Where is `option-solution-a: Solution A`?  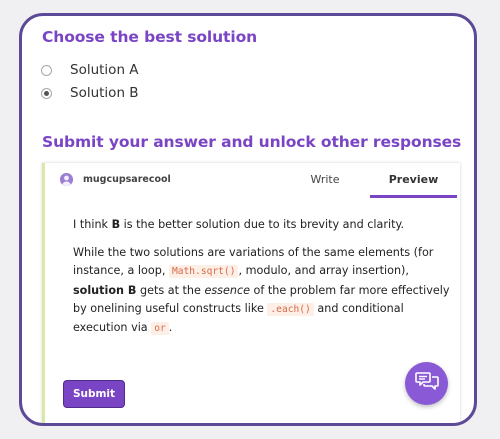 option-solution-a: Solution A is located at coordinates (90, 70).